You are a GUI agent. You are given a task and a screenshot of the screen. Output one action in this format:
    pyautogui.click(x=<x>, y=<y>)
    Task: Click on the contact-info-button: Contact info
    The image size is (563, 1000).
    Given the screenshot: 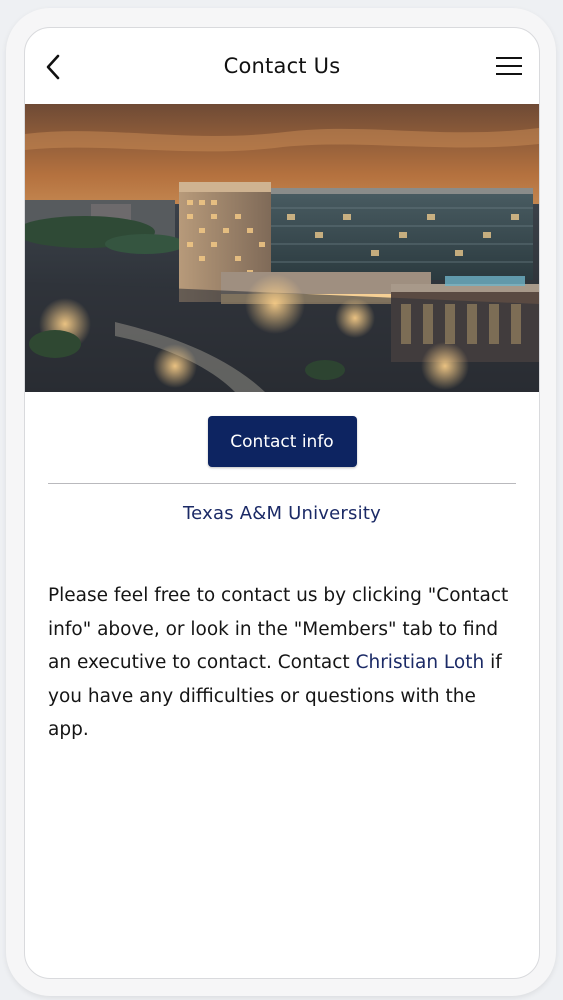 What is the action you would take?
    pyautogui.click(x=282, y=441)
    